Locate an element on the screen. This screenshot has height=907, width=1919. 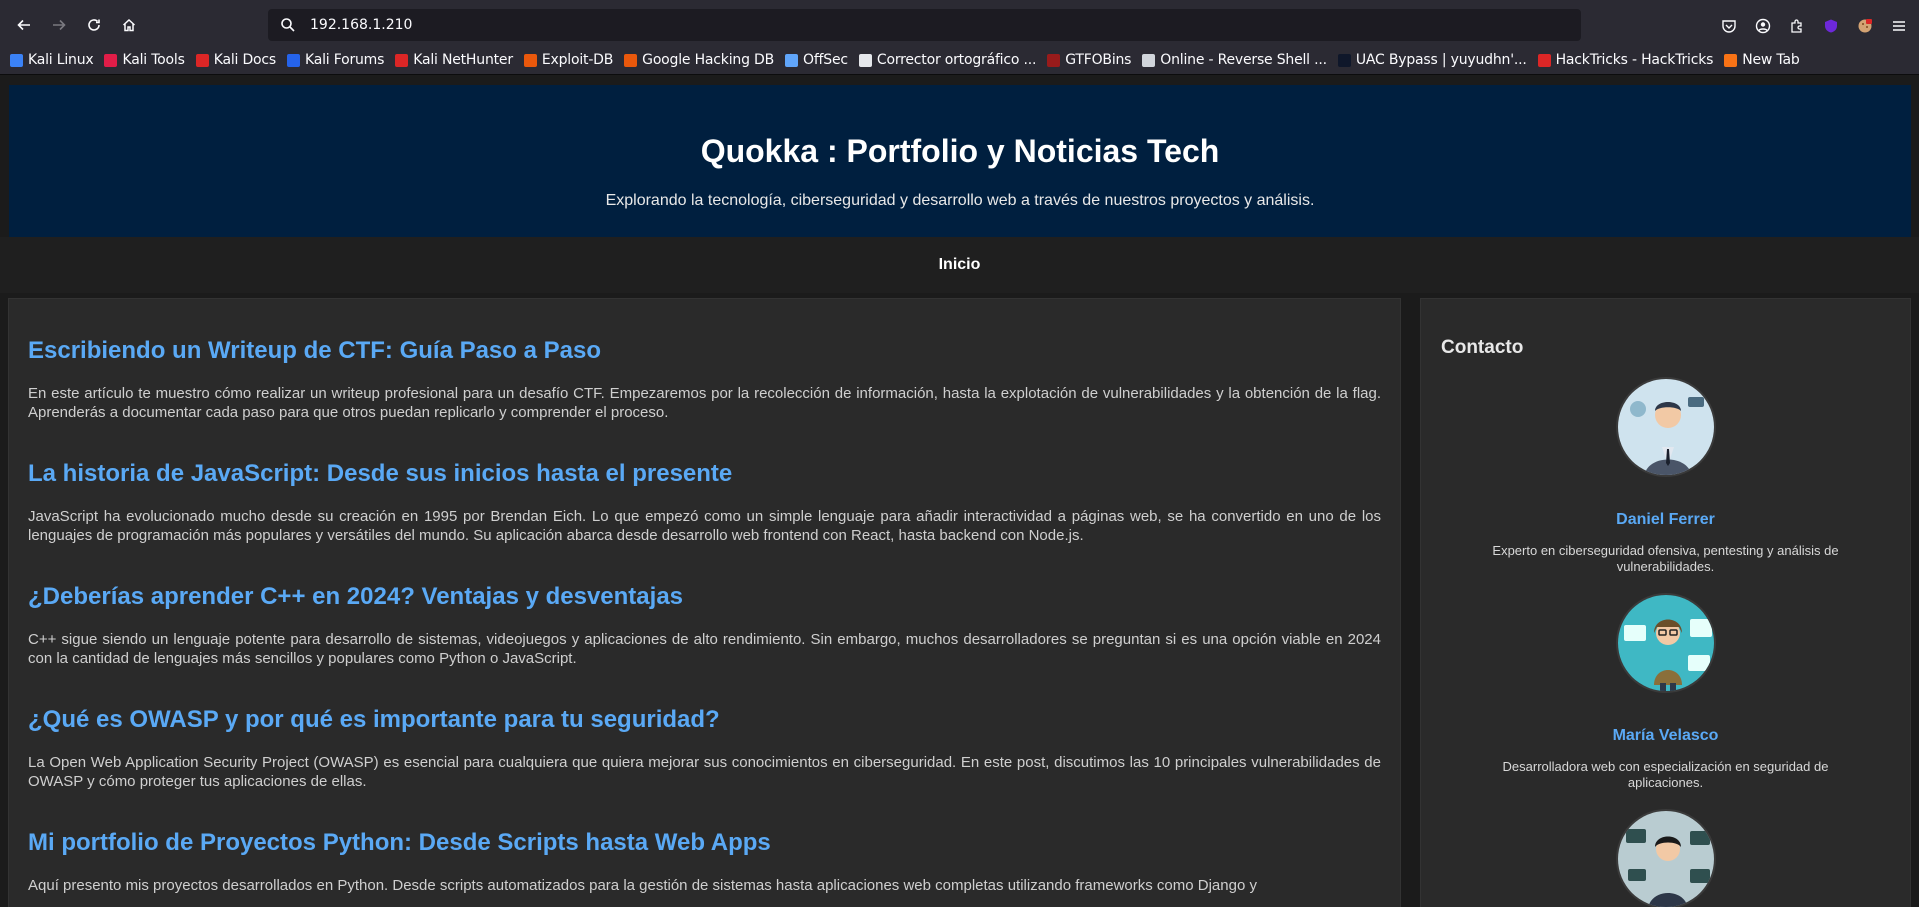
browser-toolbar: 192.168.1.210 is located at coordinates (959, 25).